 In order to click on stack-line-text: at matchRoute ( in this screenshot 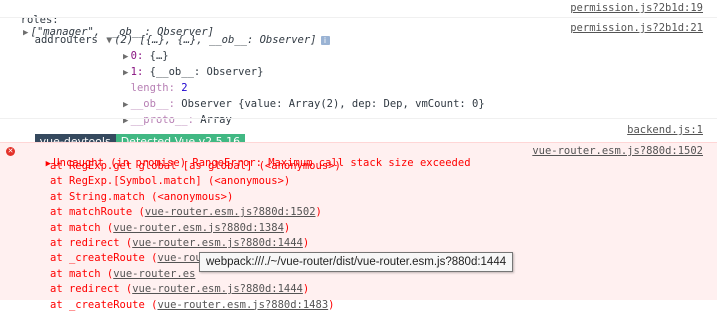, I will do `click(97, 212)`.